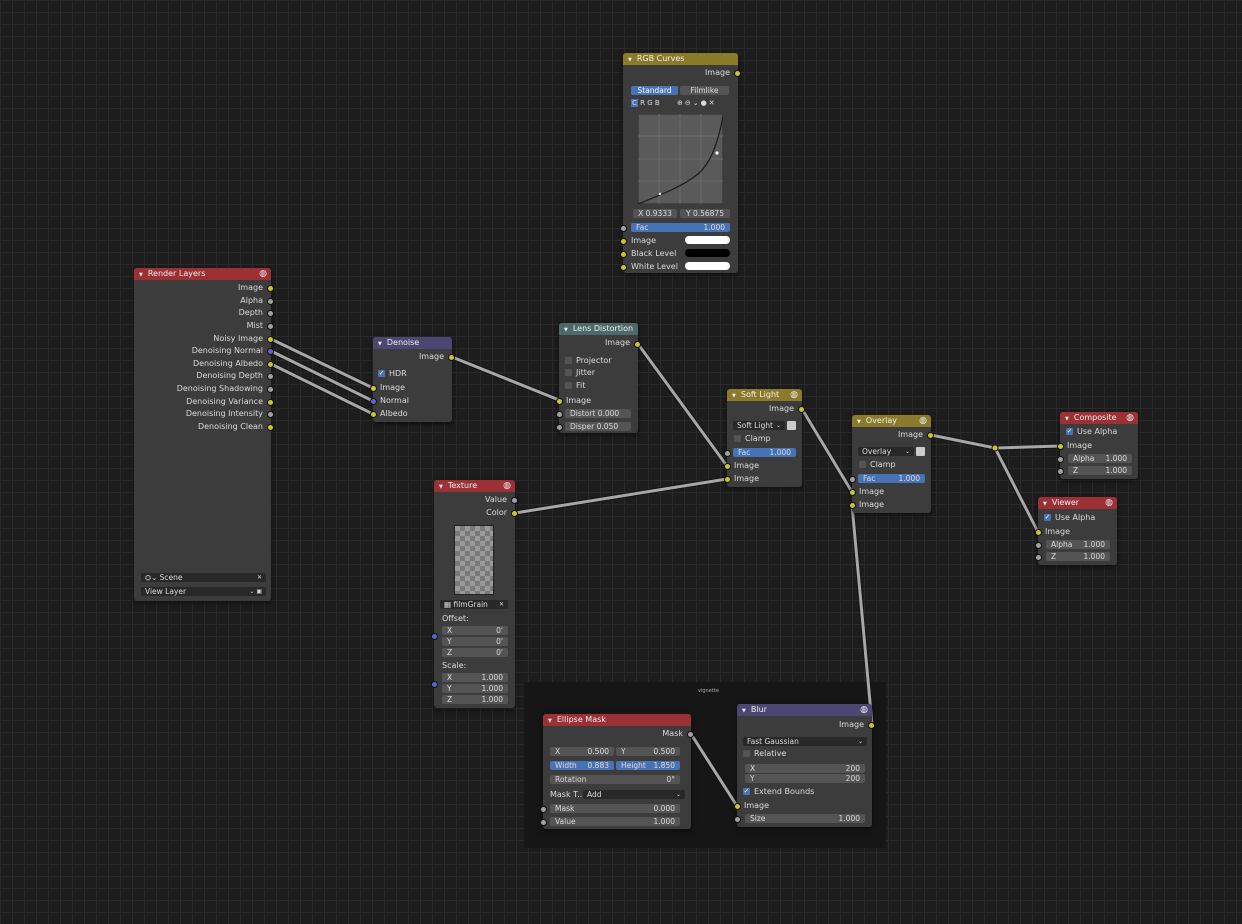 This screenshot has height=924, width=1242. What do you see at coordinates (598, 413) in the screenshot?
I see `distort-field: Distort 0.000` at bounding box center [598, 413].